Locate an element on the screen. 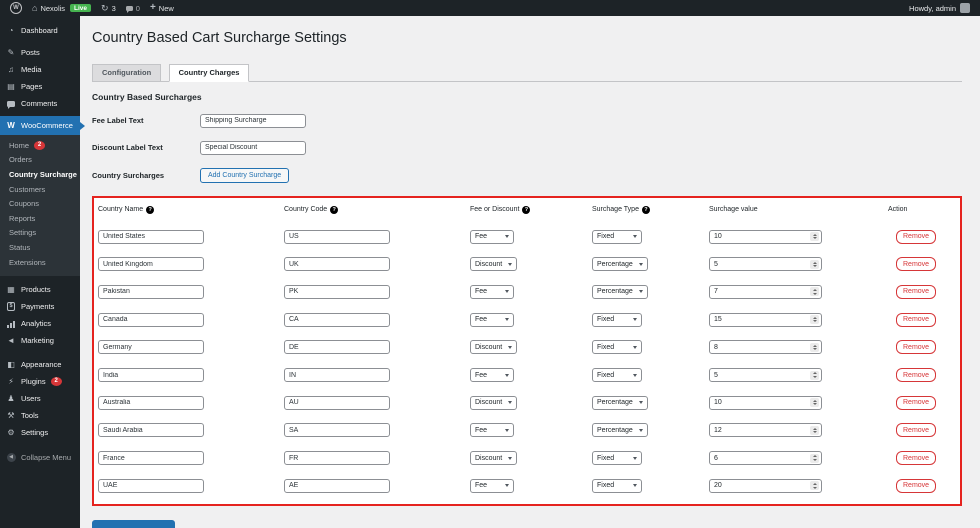 The image size is (980, 528). sidebar-item-extensions: Extensions is located at coordinates (40, 262).